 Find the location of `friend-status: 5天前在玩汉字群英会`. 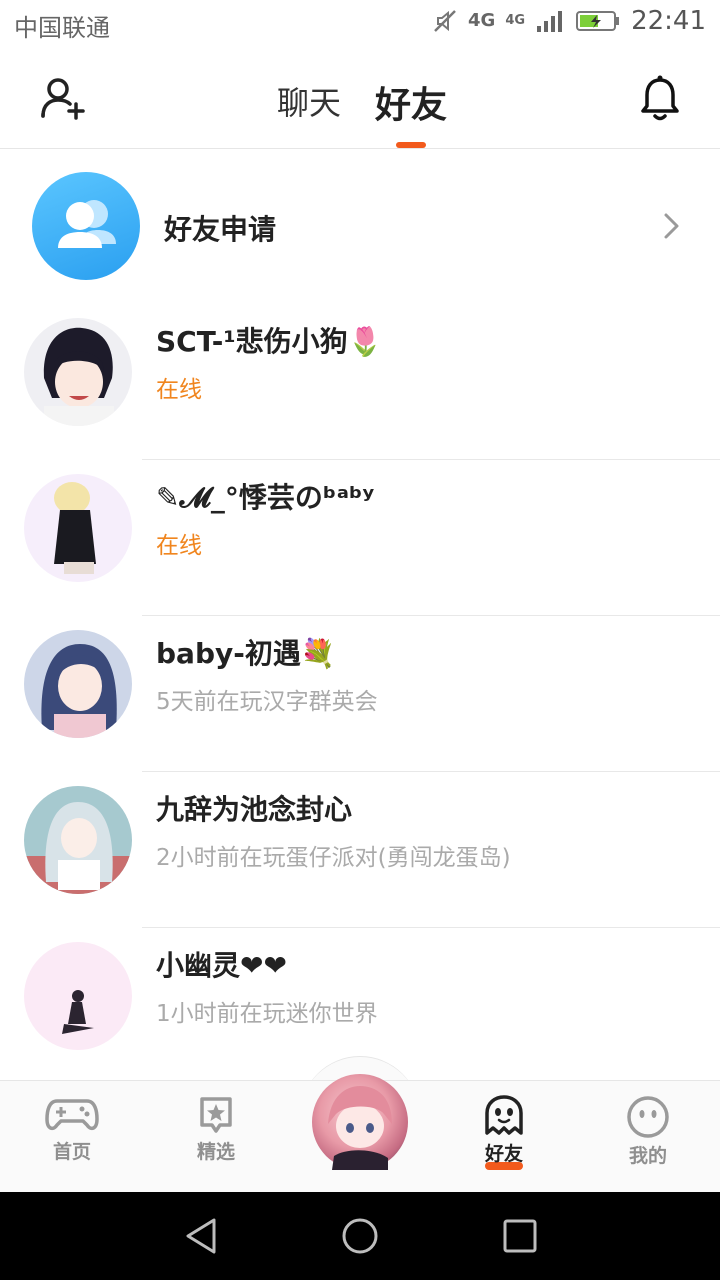

friend-status: 5天前在玩汉字群英会 is located at coordinates (267, 702).